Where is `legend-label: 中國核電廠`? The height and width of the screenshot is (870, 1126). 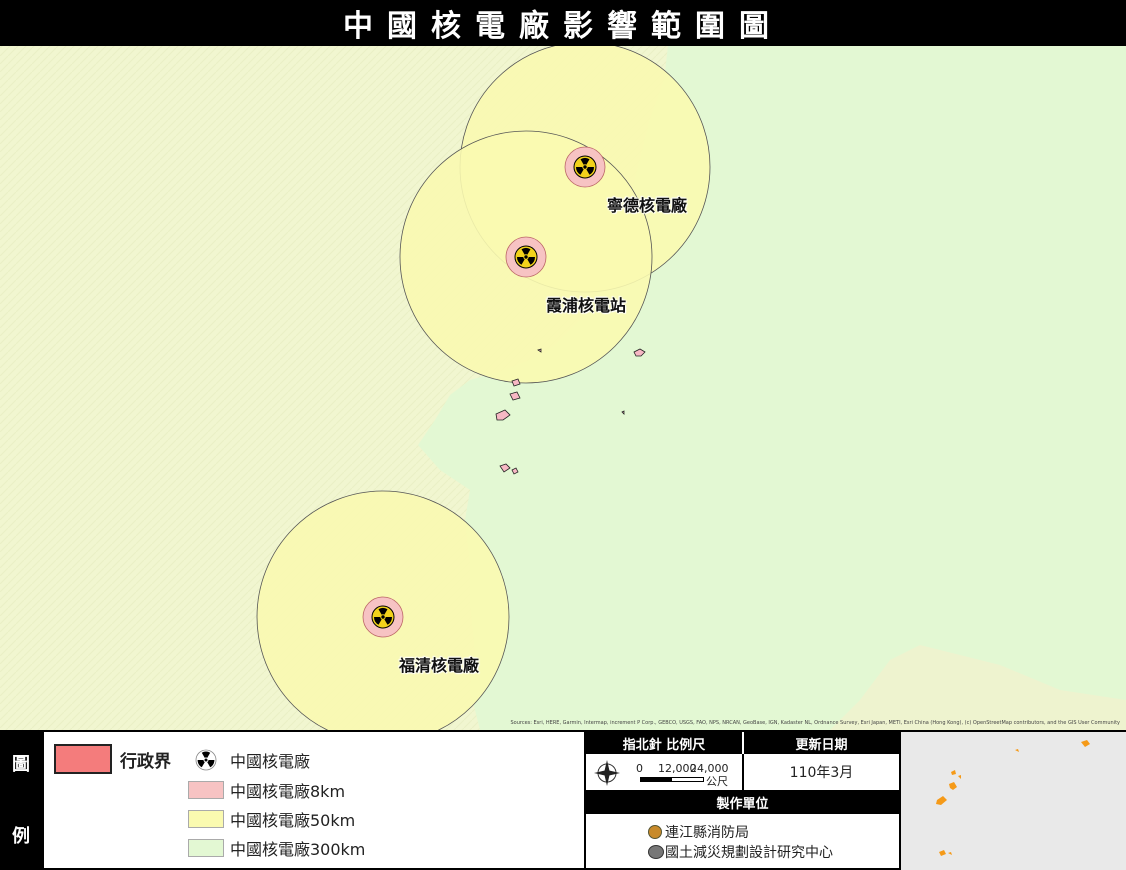 legend-label: 中國核電廠 is located at coordinates (270, 761).